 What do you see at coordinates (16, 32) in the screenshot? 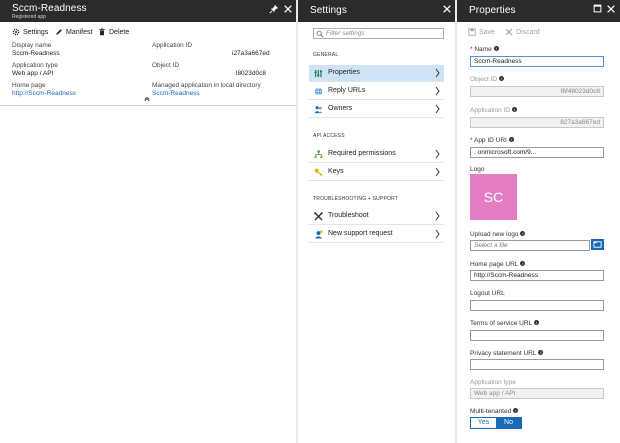
I see `gear-icon` at bounding box center [16, 32].